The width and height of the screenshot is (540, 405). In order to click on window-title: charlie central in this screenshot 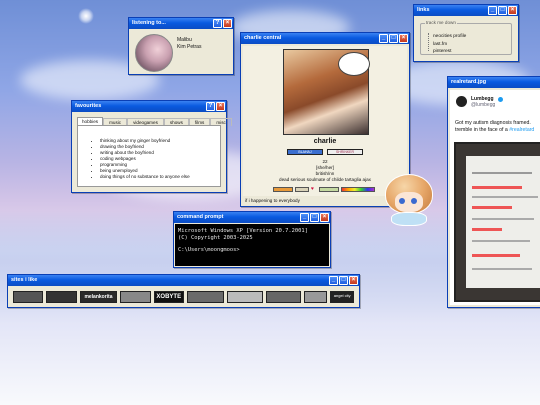, I will do `click(263, 38)`.